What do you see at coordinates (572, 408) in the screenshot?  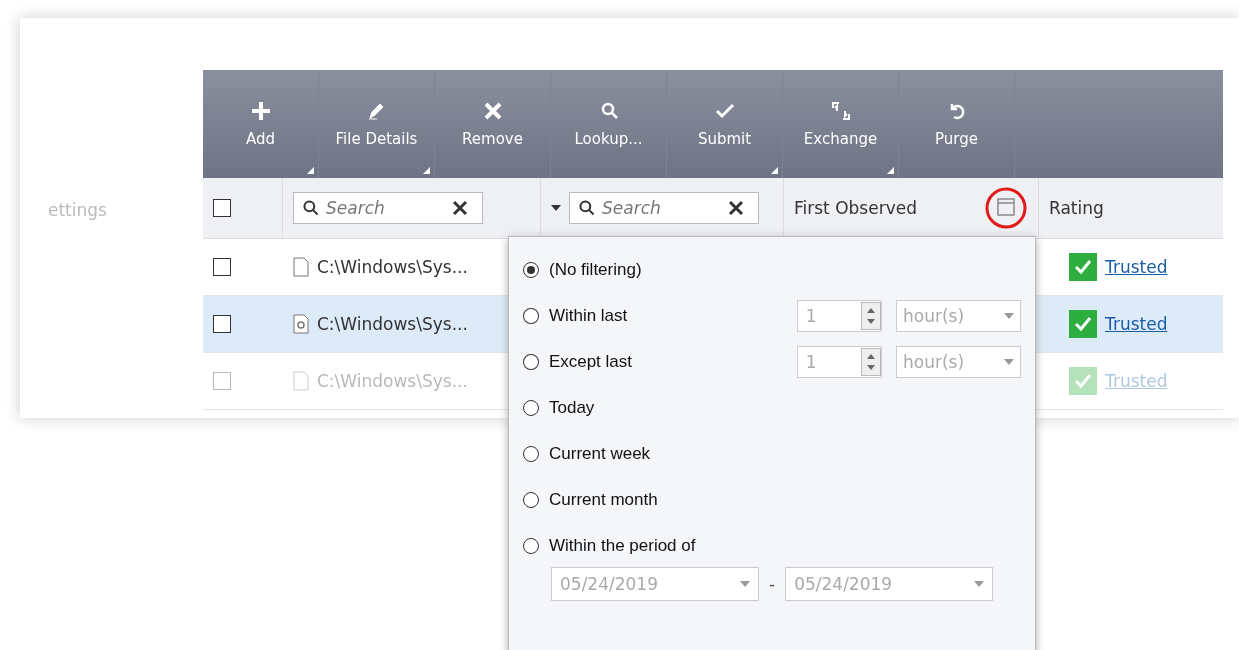 I see `option-label: Today` at bounding box center [572, 408].